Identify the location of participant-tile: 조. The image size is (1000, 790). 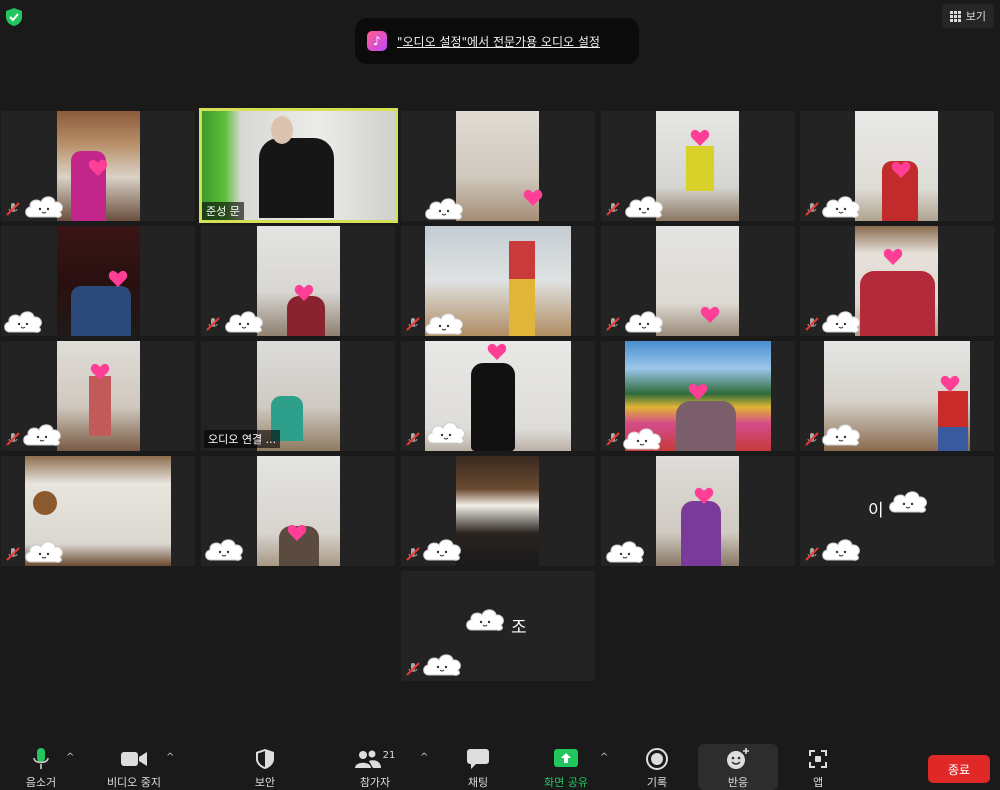
(498, 626).